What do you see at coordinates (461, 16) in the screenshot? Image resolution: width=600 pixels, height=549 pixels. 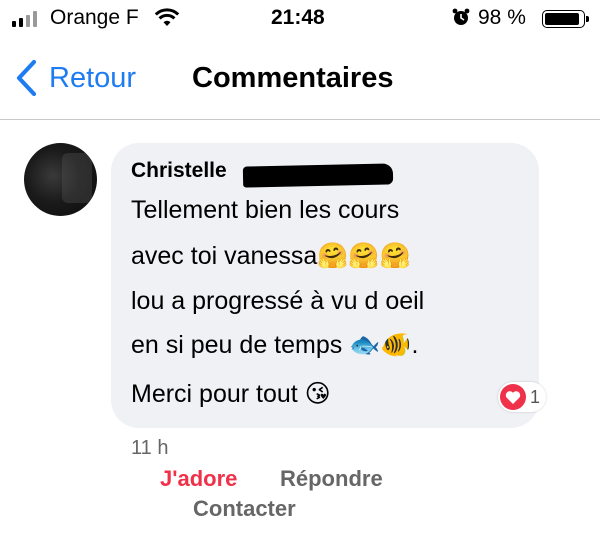 I see `alarm-clock-icon` at bounding box center [461, 16].